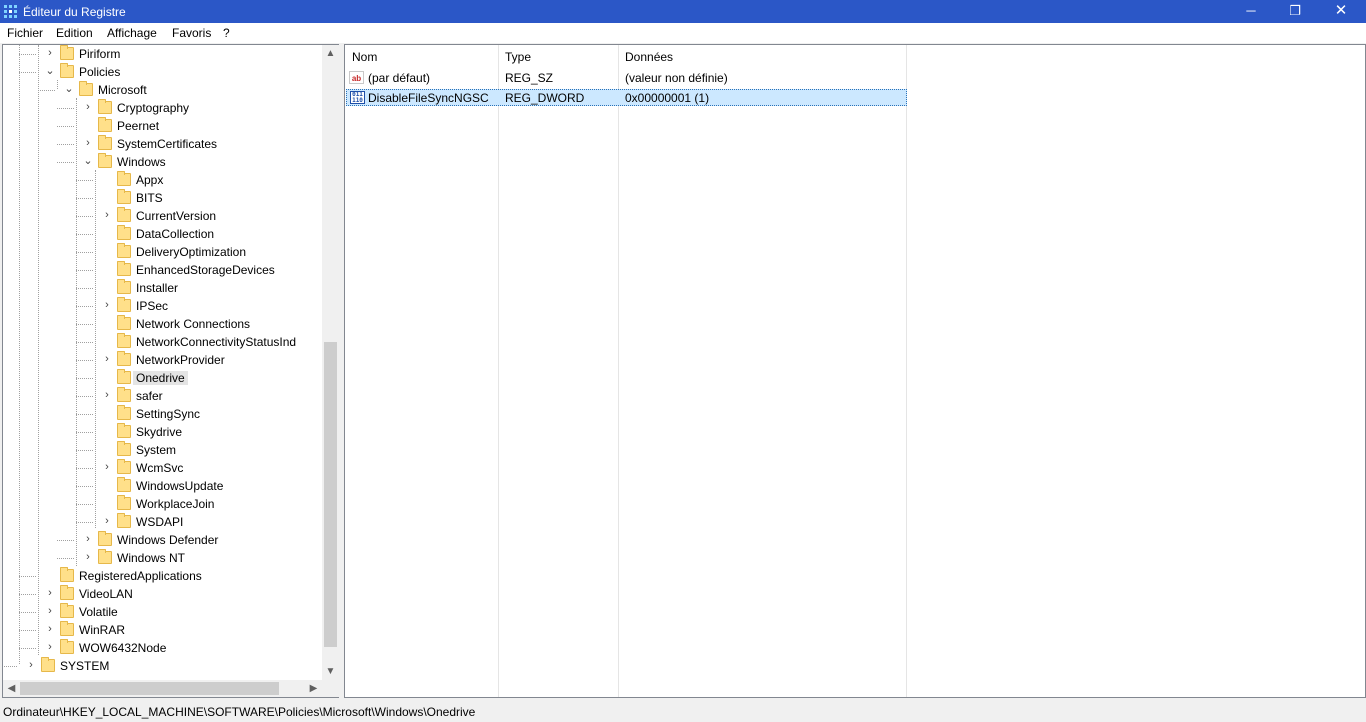  Describe the element at coordinates (162, 468) in the screenshot. I see `tree-node-wcmsvc: › WcmSvc` at that location.